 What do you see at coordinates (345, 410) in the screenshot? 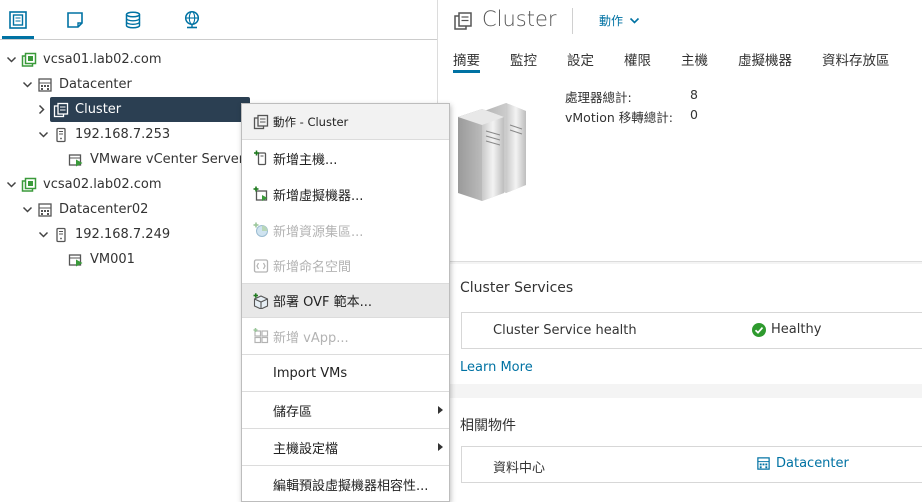
I see `menu-item-storage: 儲存區` at bounding box center [345, 410].